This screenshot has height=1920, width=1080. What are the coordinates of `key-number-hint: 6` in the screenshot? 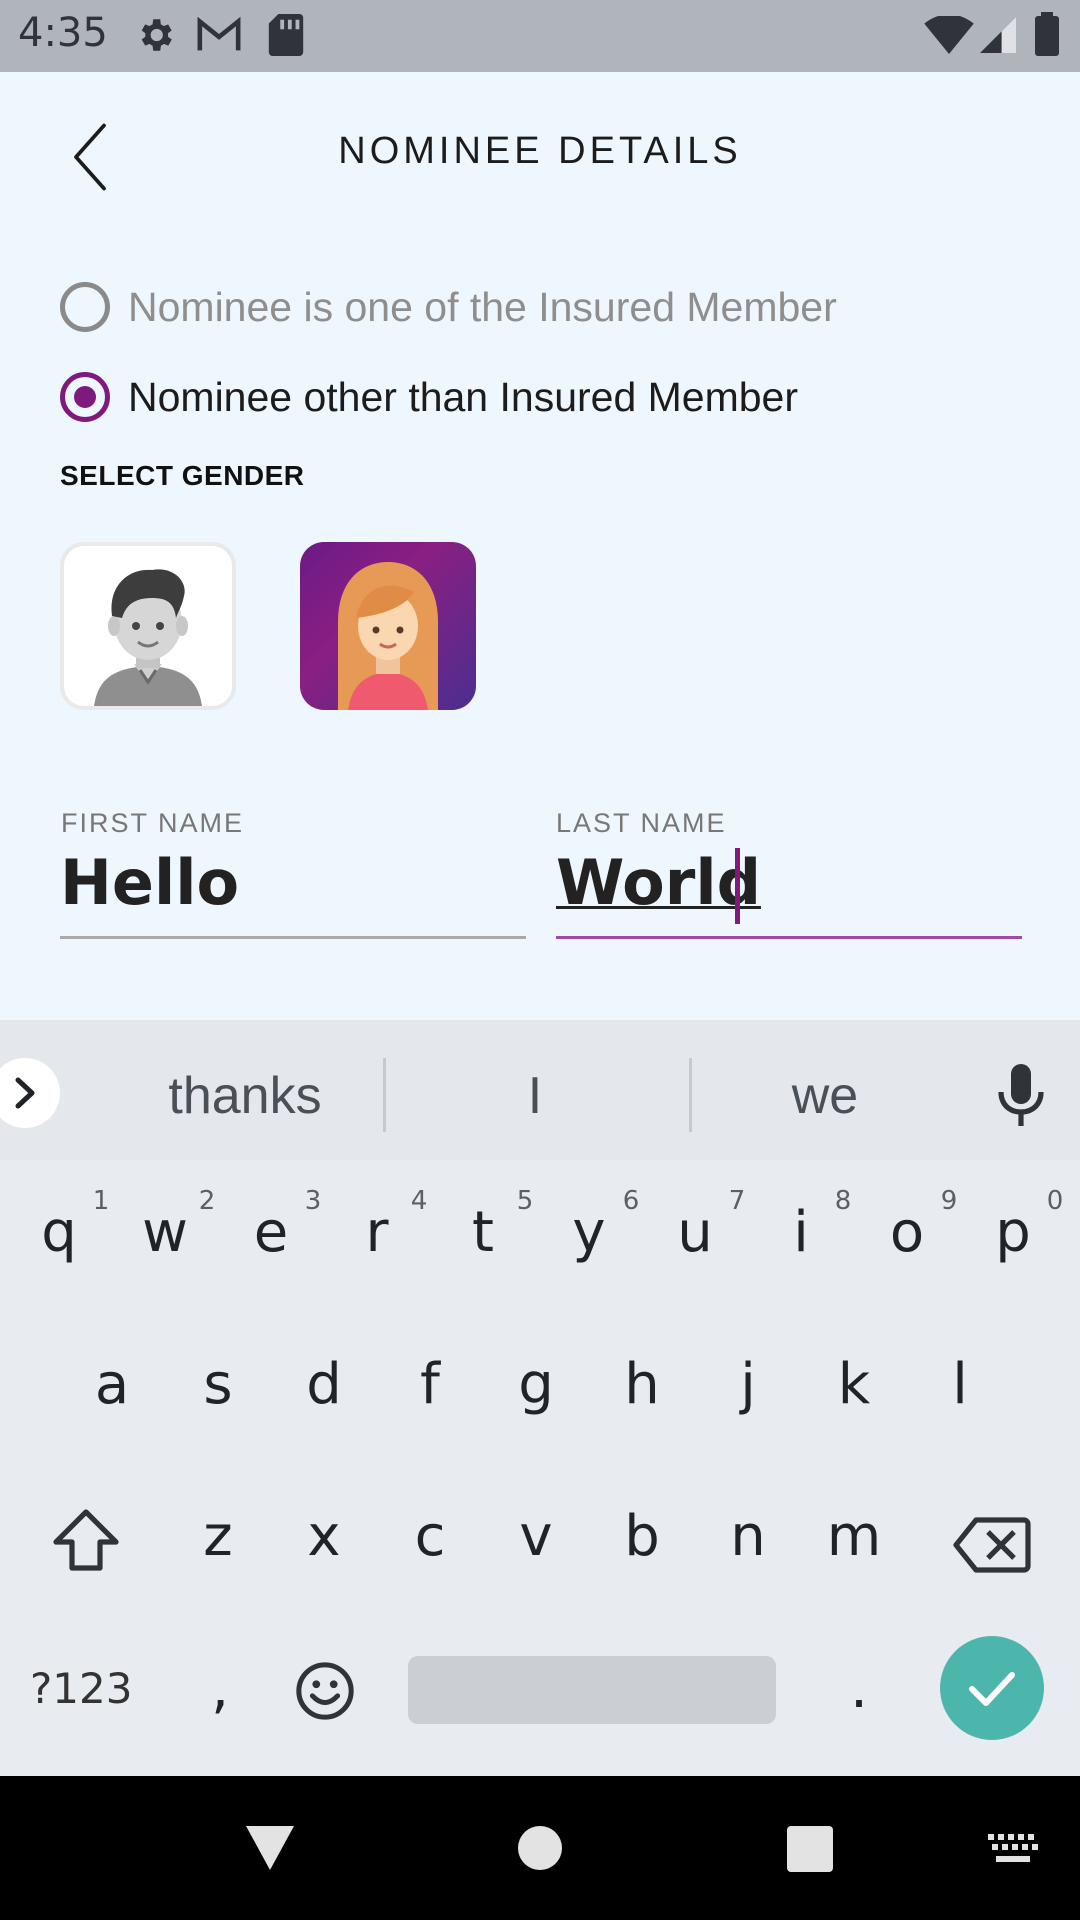 It's located at (631, 1201).